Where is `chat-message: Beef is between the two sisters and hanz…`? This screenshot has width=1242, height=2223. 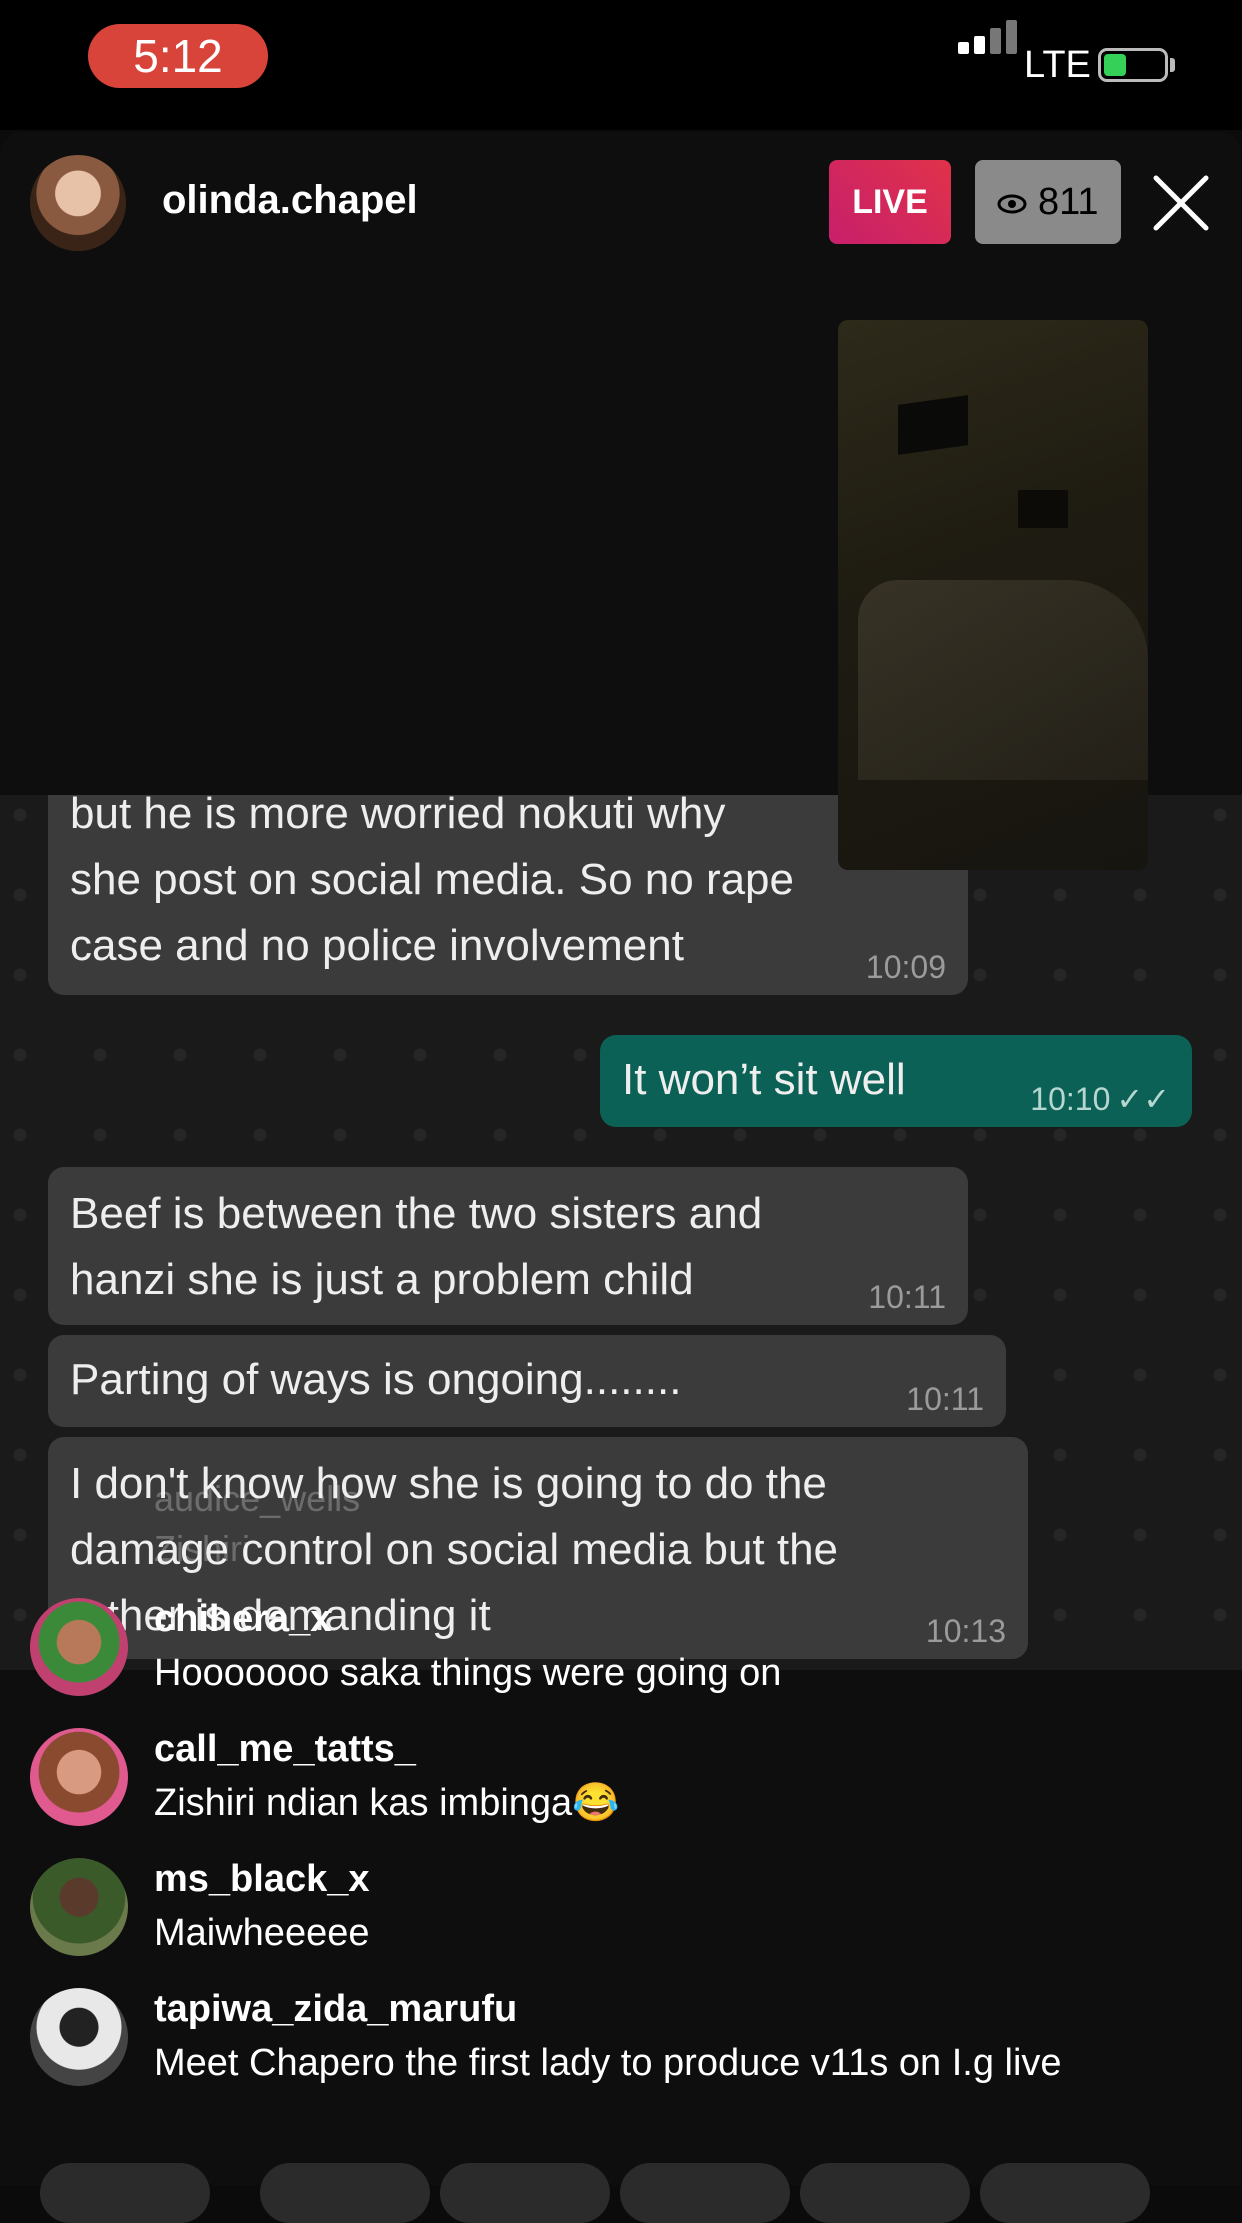 chat-message: Beef is between the two sisters and hanz… is located at coordinates (508, 1246).